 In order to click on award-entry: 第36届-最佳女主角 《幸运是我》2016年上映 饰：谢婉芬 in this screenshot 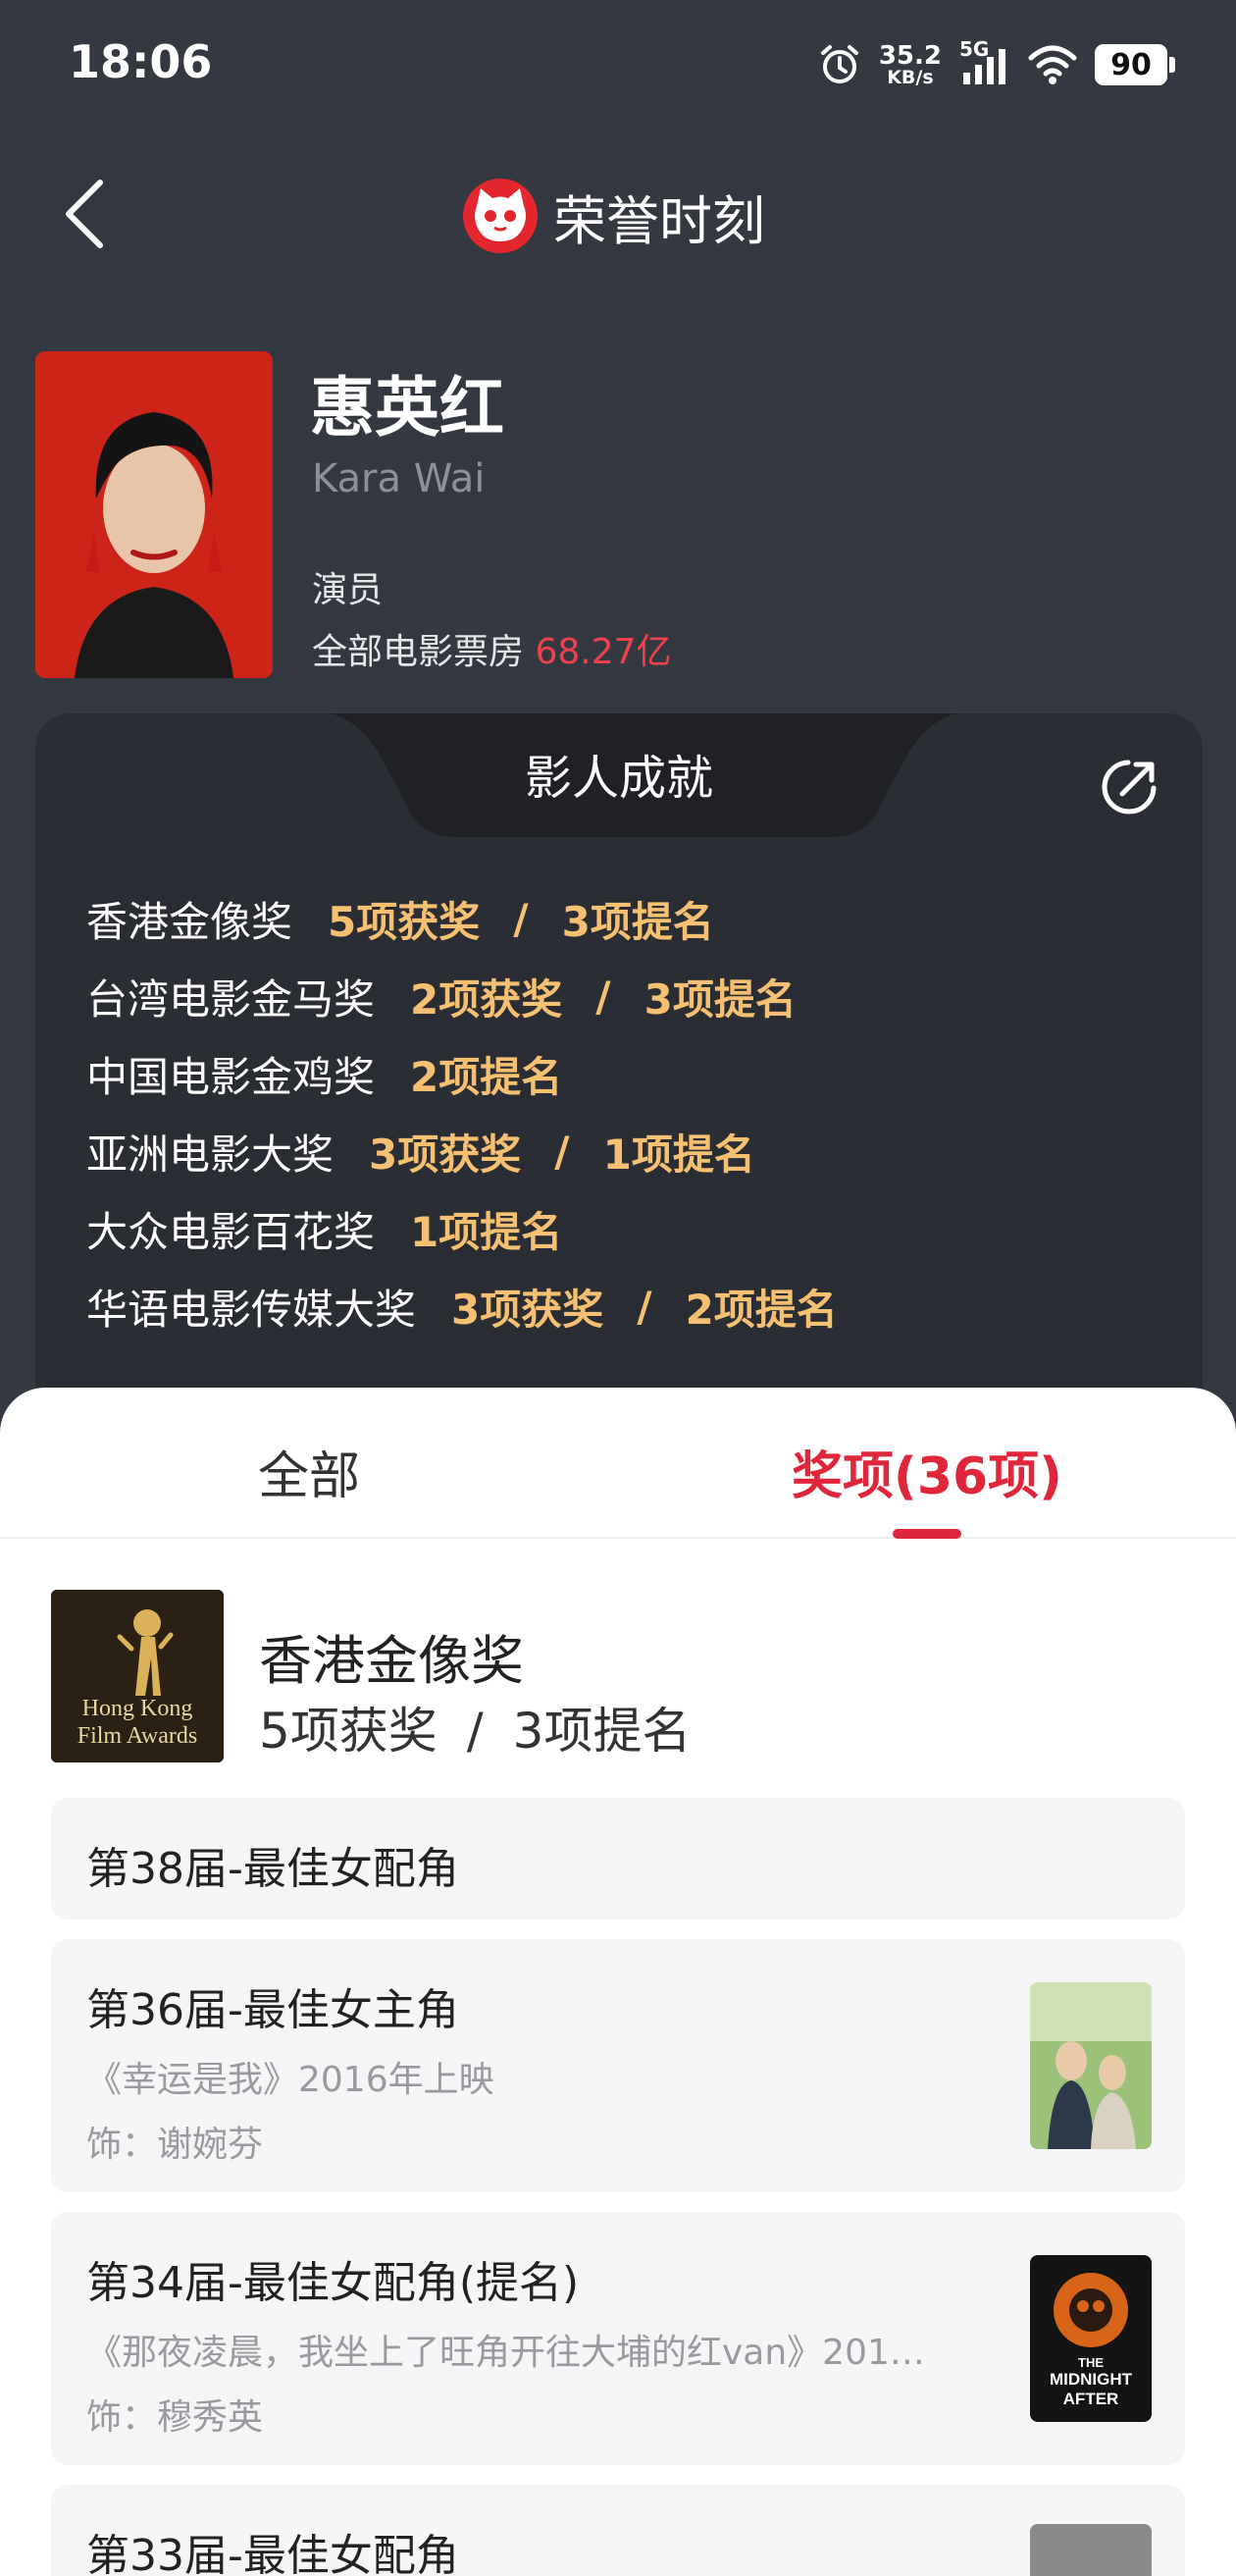, I will do `click(618, 2065)`.